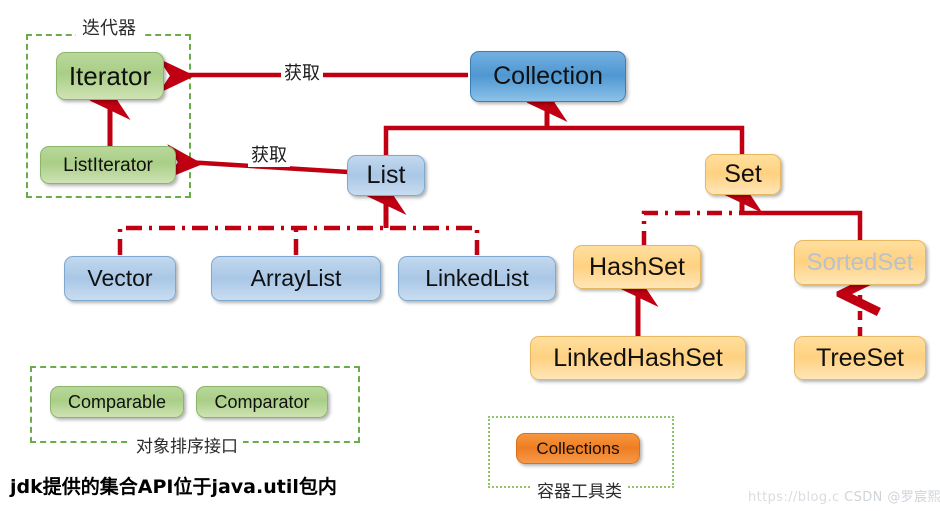 The image size is (940, 511). Describe the element at coordinates (794, 497) in the screenshot. I see `watermark-prefix: https://blog.c` at that location.